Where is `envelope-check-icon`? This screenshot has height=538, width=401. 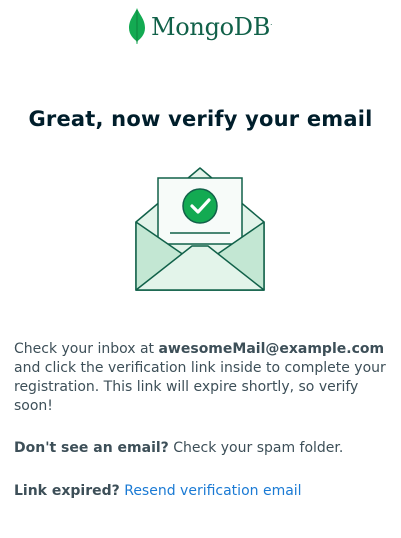
envelope-check-icon is located at coordinates (200, 229).